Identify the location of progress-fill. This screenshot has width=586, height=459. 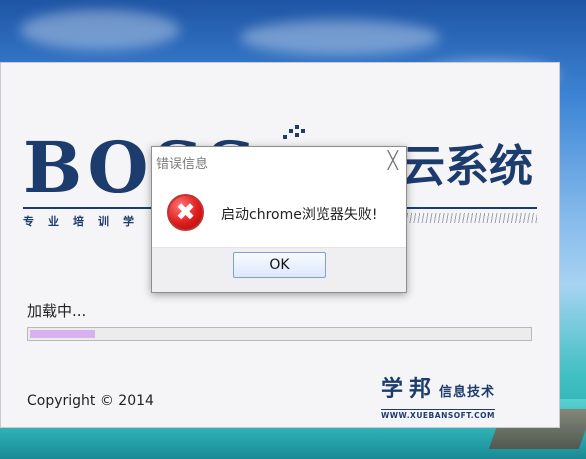
(62, 334).